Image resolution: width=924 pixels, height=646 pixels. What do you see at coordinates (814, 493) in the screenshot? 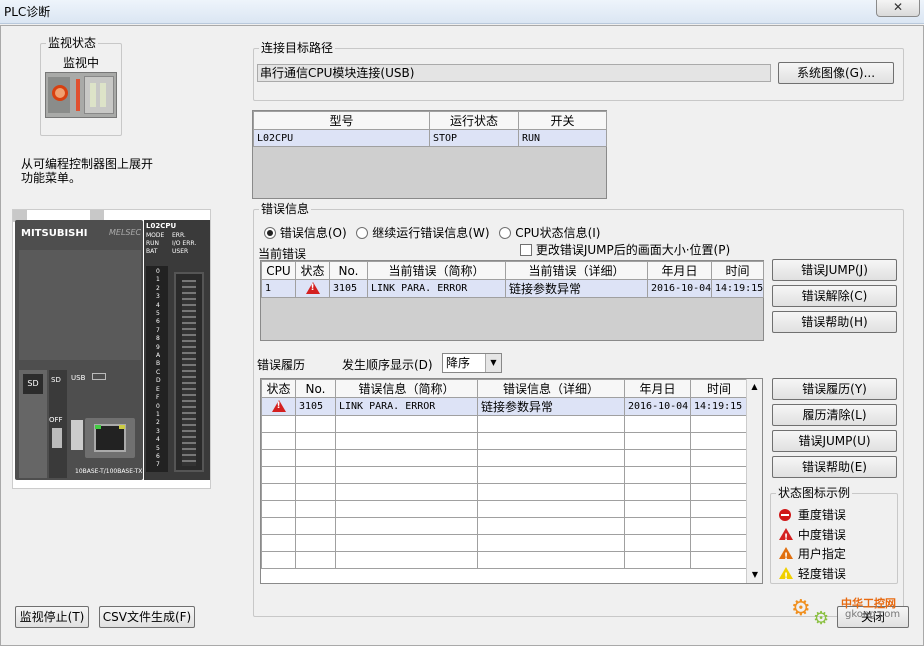
I see `legend-title: 状态图标示例` at bounding box center [814, 493].